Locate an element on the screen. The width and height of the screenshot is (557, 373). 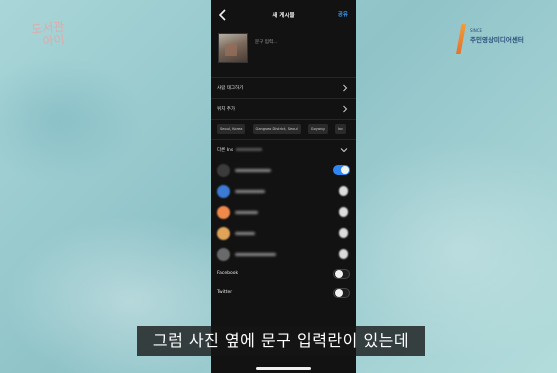
section-label-text: 다른 Ins is located at coordinates (225, 150).